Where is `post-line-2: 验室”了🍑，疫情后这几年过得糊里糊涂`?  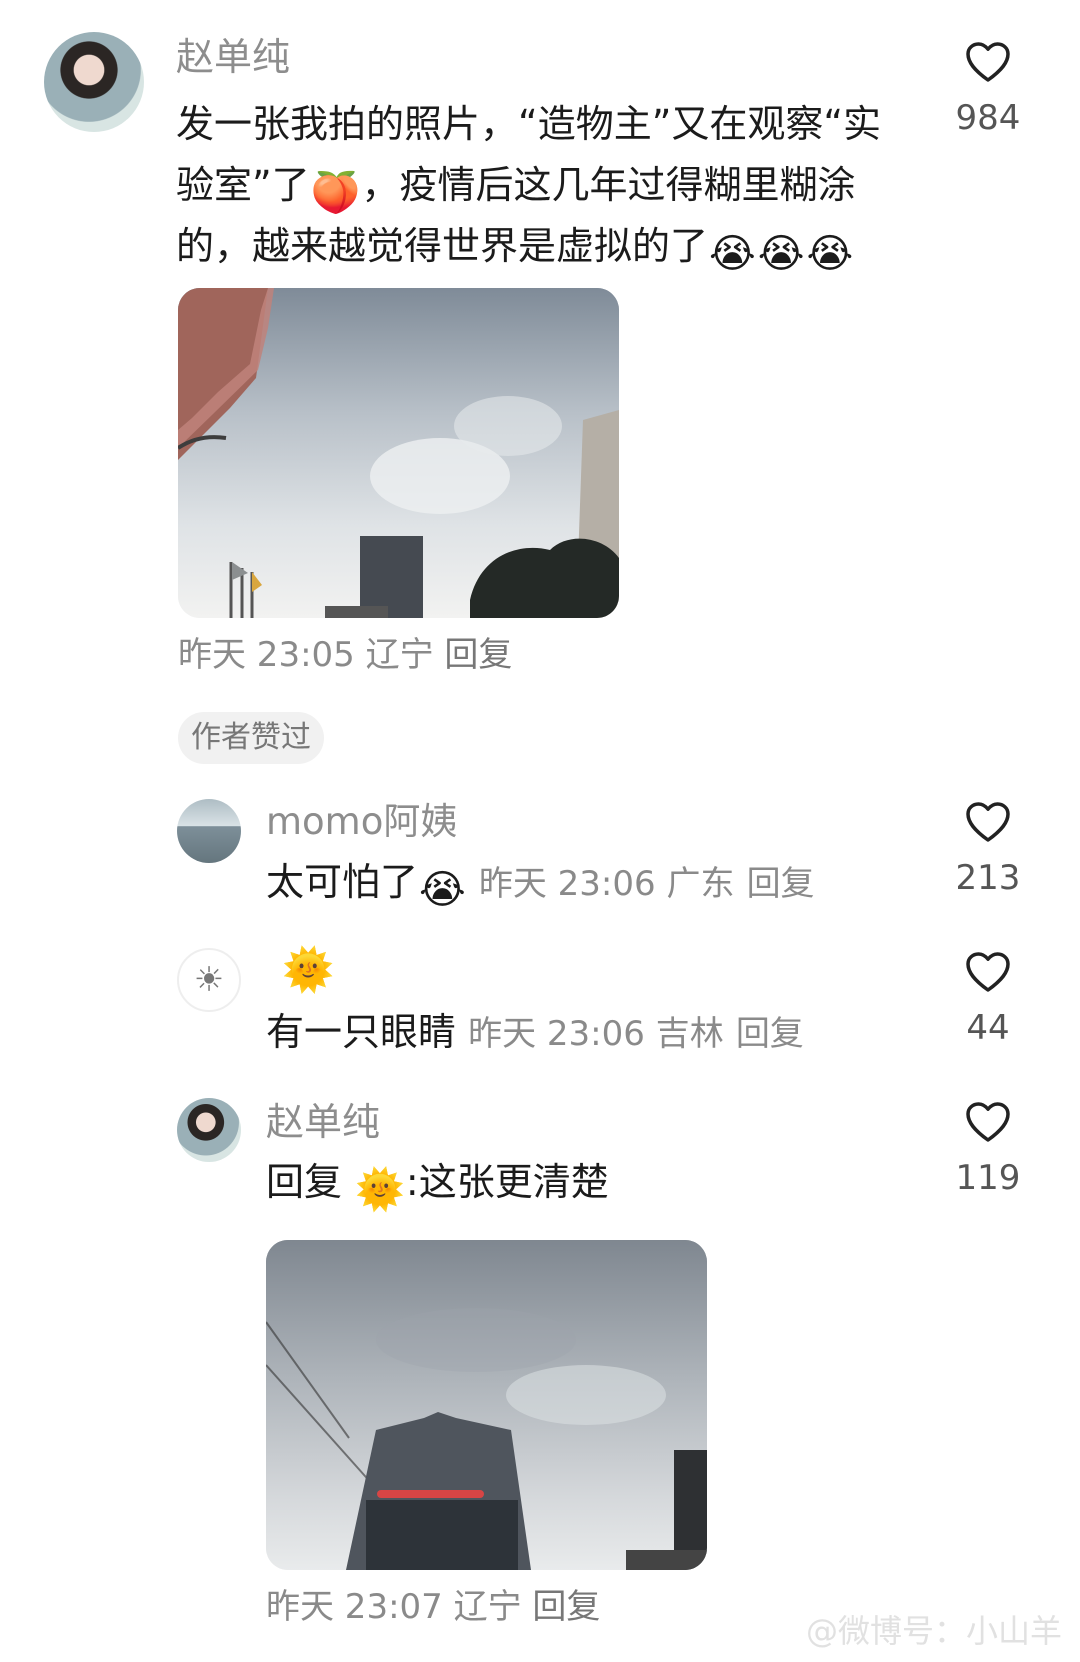 post-line-2: 验室”了🍑，疫情后这几年过得糊里糊涂 is located at coordinates (556, 185).